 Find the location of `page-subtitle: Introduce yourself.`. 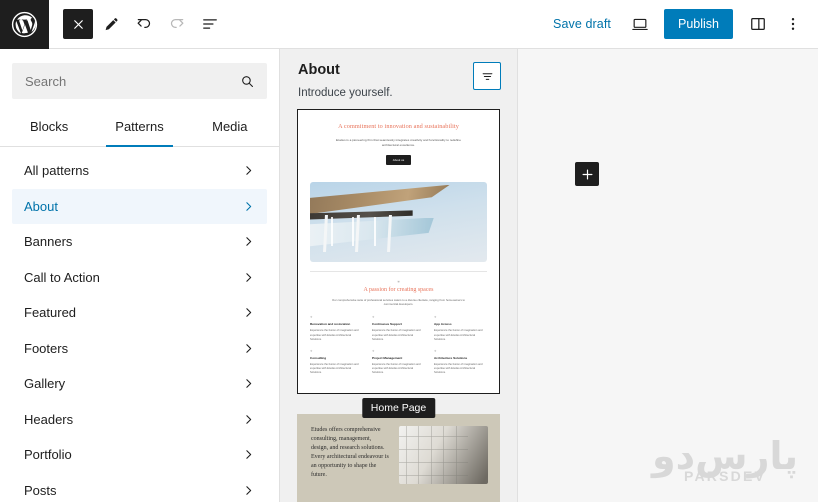

page-subtitle: Introduce yourself. is located at coordinates (345, 93).